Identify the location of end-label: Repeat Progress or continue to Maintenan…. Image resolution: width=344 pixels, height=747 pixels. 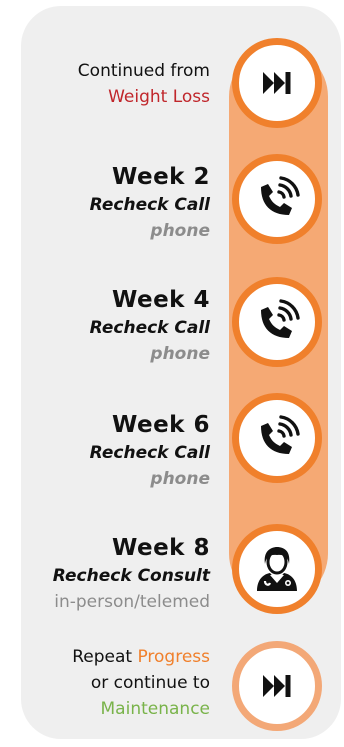
(141, 683).